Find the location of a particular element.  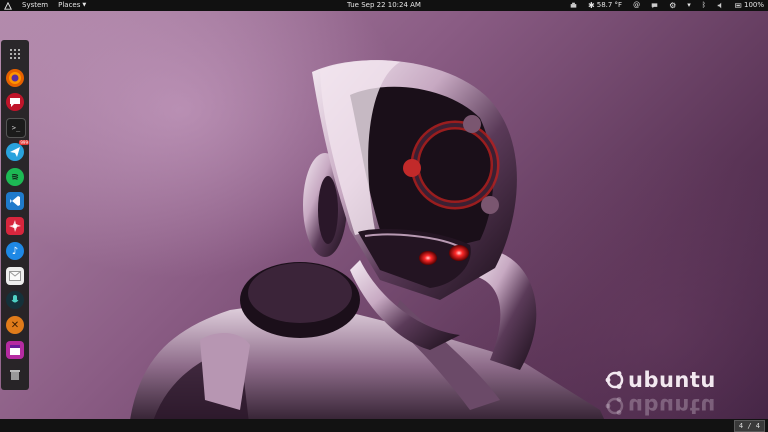

trash-launcher is located at coordinates (15, 375).